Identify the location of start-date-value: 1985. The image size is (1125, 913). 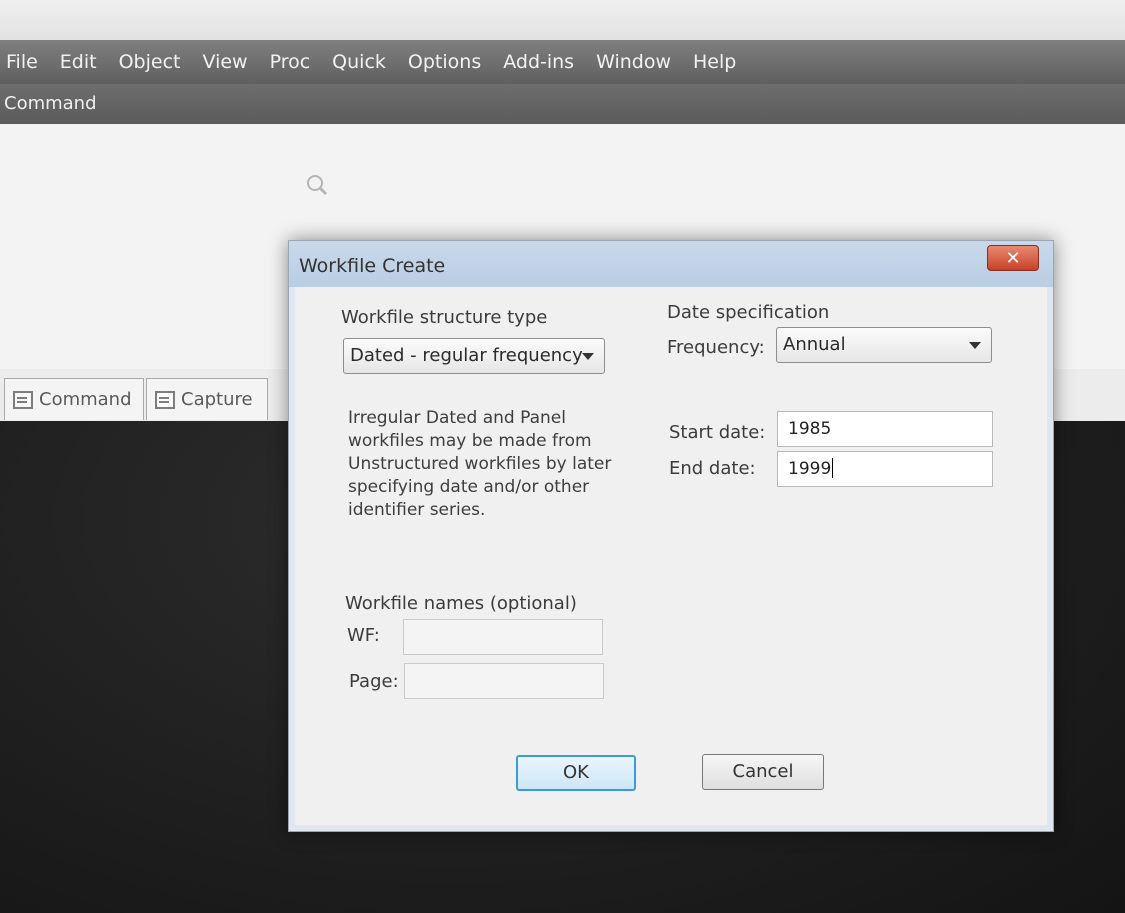
(810, 429).